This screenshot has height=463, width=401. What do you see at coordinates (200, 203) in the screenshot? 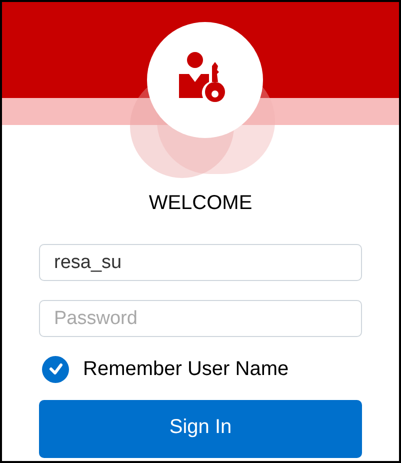
I see `welcome-title: WELCOME` at bounding box center [200, 203].